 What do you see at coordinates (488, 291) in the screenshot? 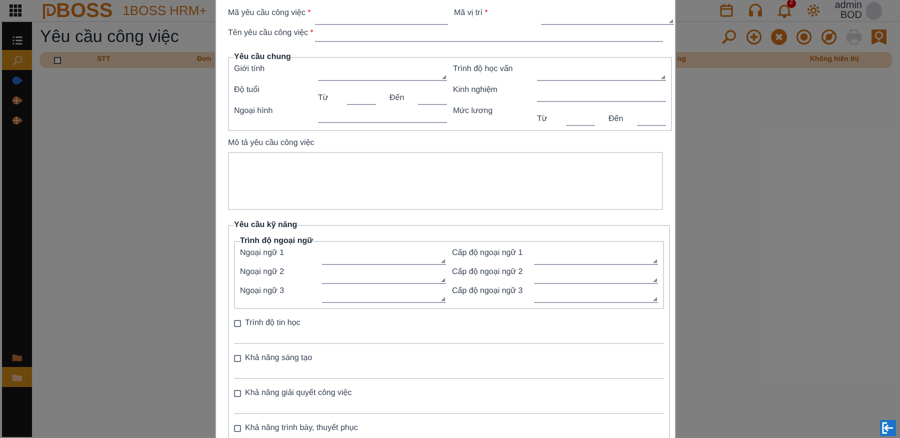
I see `field-label: Cấp độ ngoại ngữ 3` at bounding box center [488, 291].